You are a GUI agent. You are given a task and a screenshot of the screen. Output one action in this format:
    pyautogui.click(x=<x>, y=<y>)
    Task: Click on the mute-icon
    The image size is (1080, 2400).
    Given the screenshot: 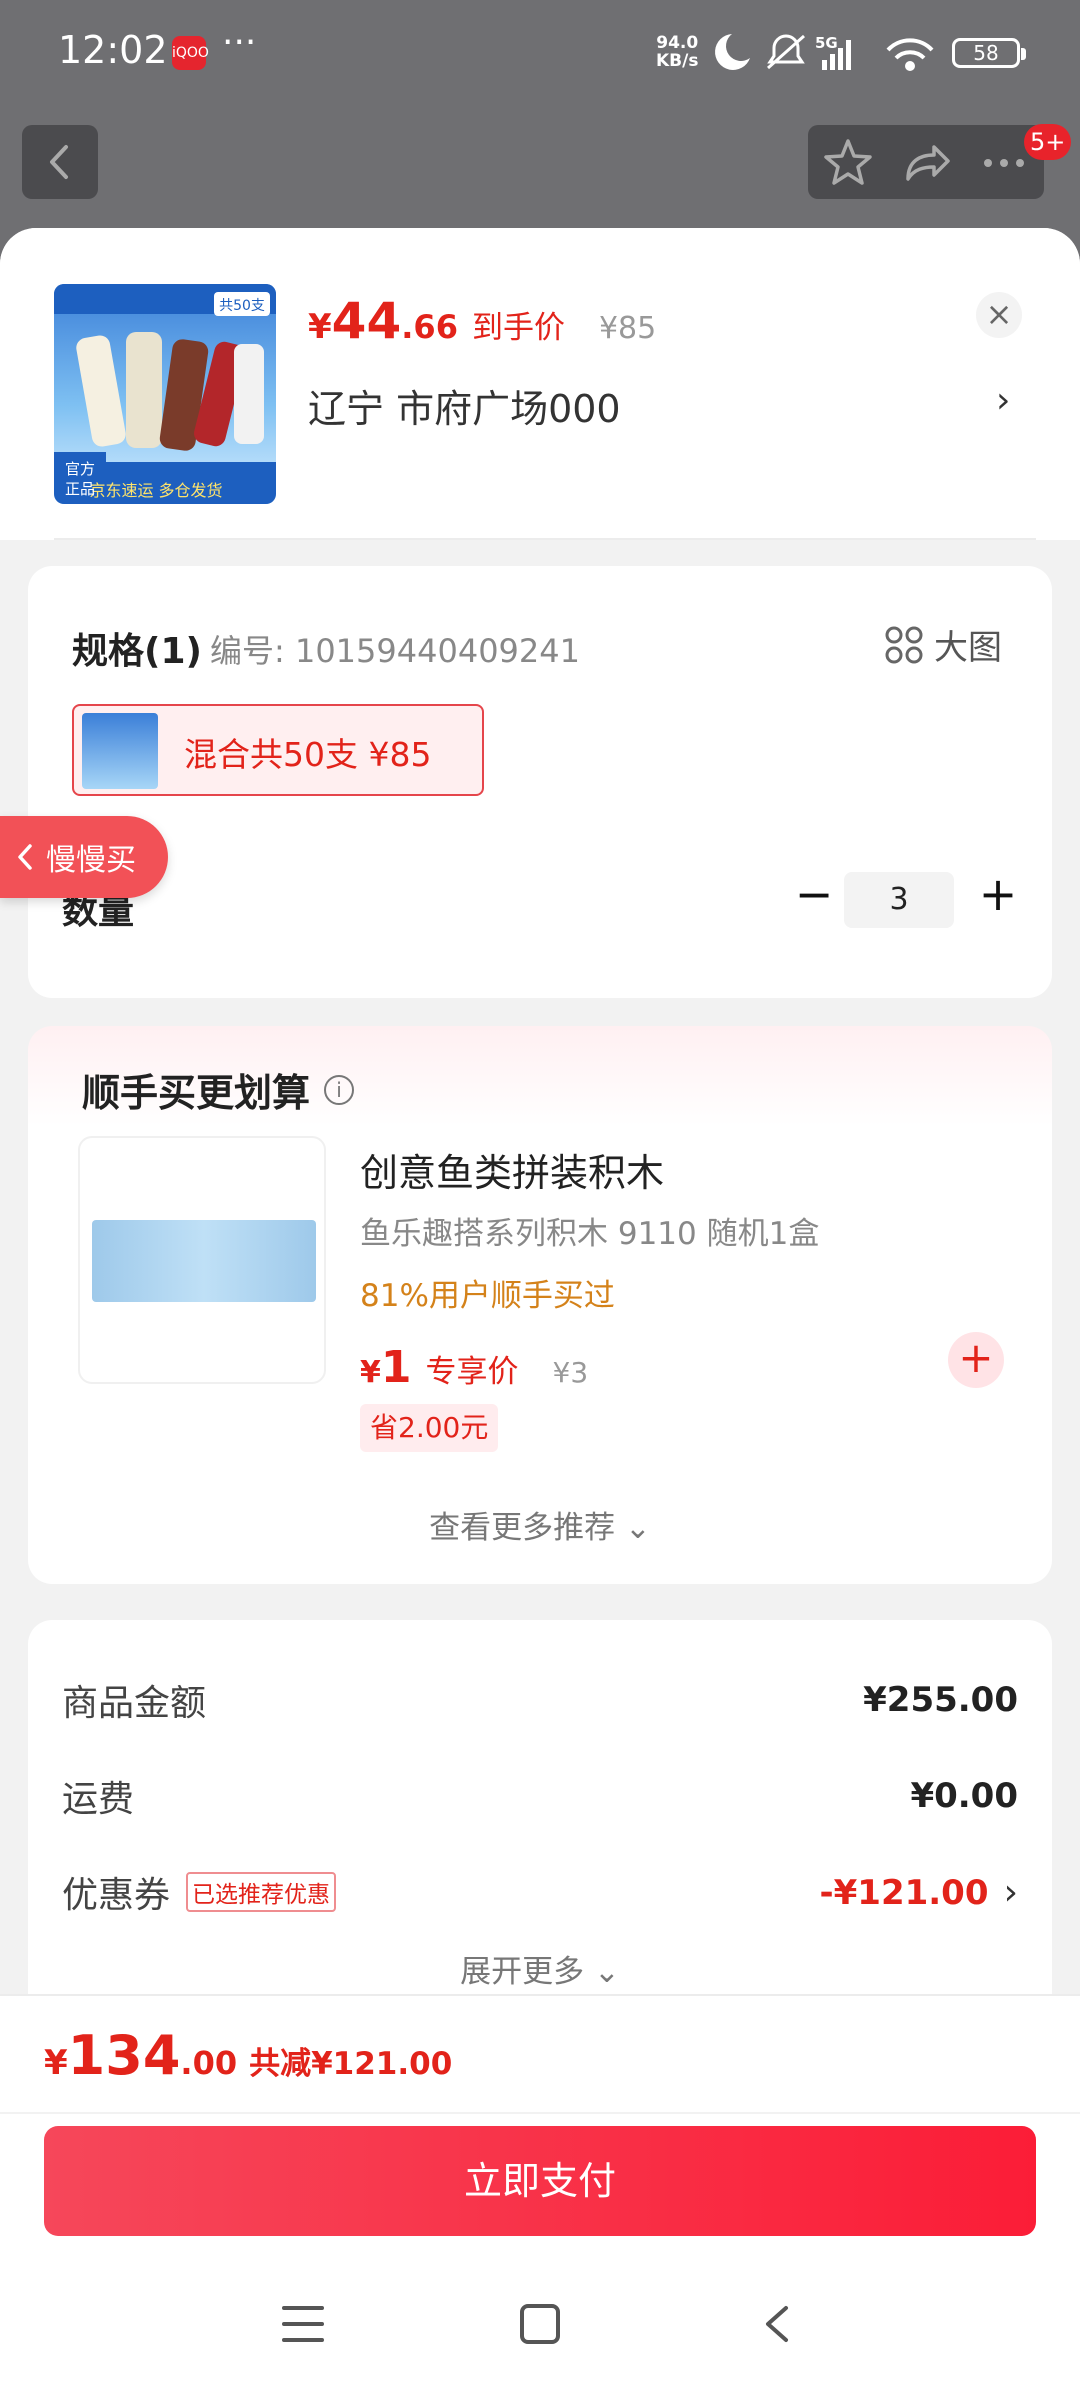 What is the action you would take?
    pyautogui.click(x=786, y=52)
    